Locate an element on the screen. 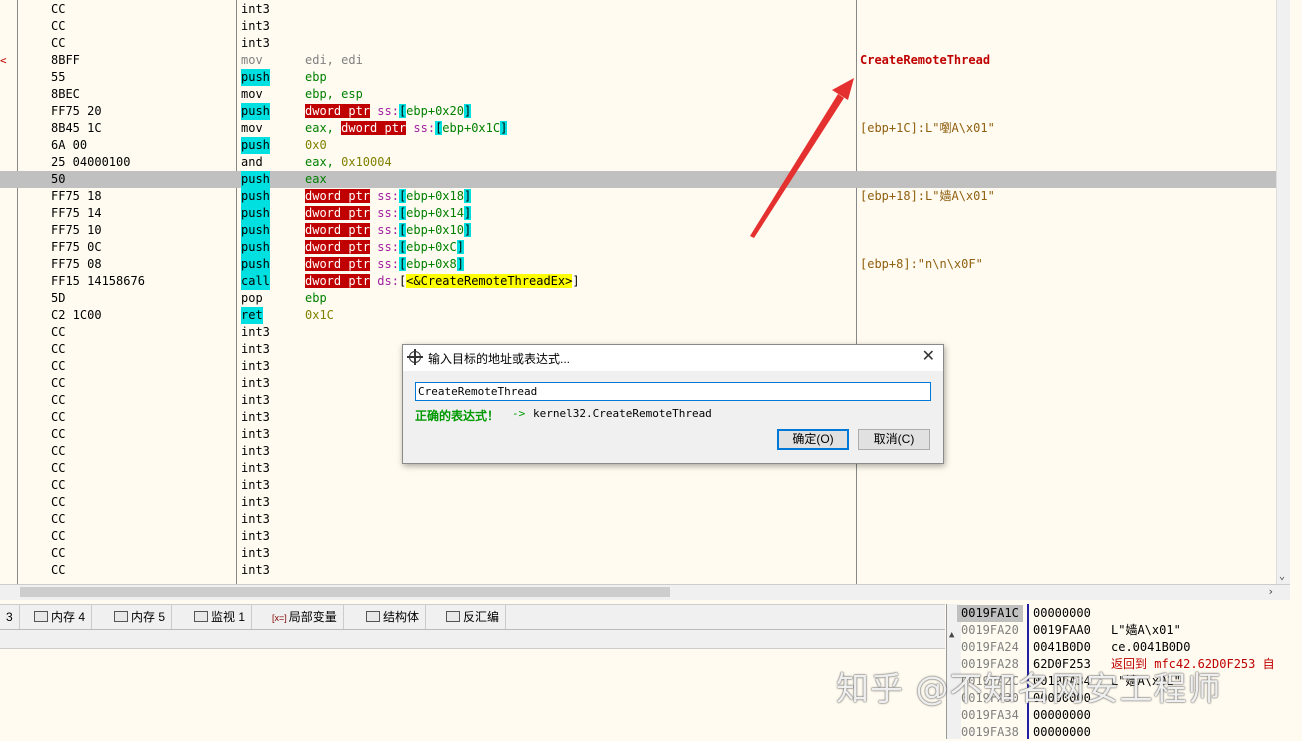  disasm-row: 55 push ebp is located at coordinates (638, 77).